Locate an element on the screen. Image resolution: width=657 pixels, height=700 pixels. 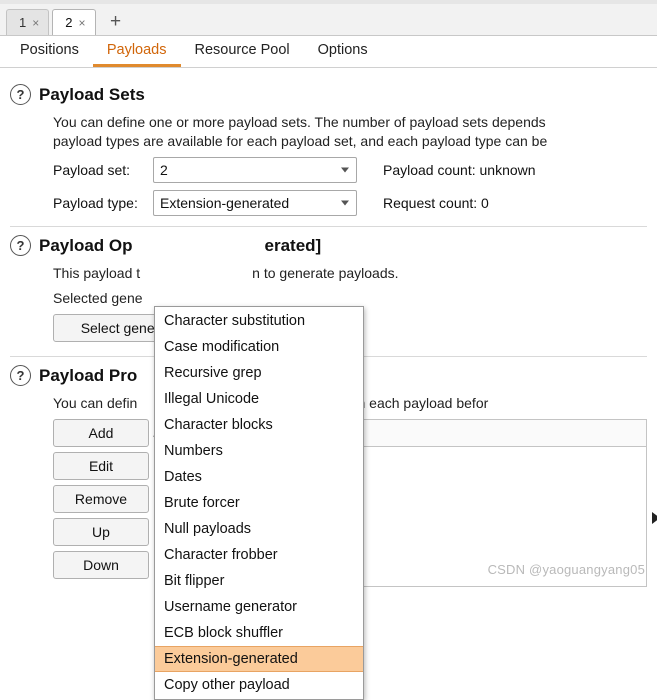
add-tab-button: + is located at coordinates (116, 22).